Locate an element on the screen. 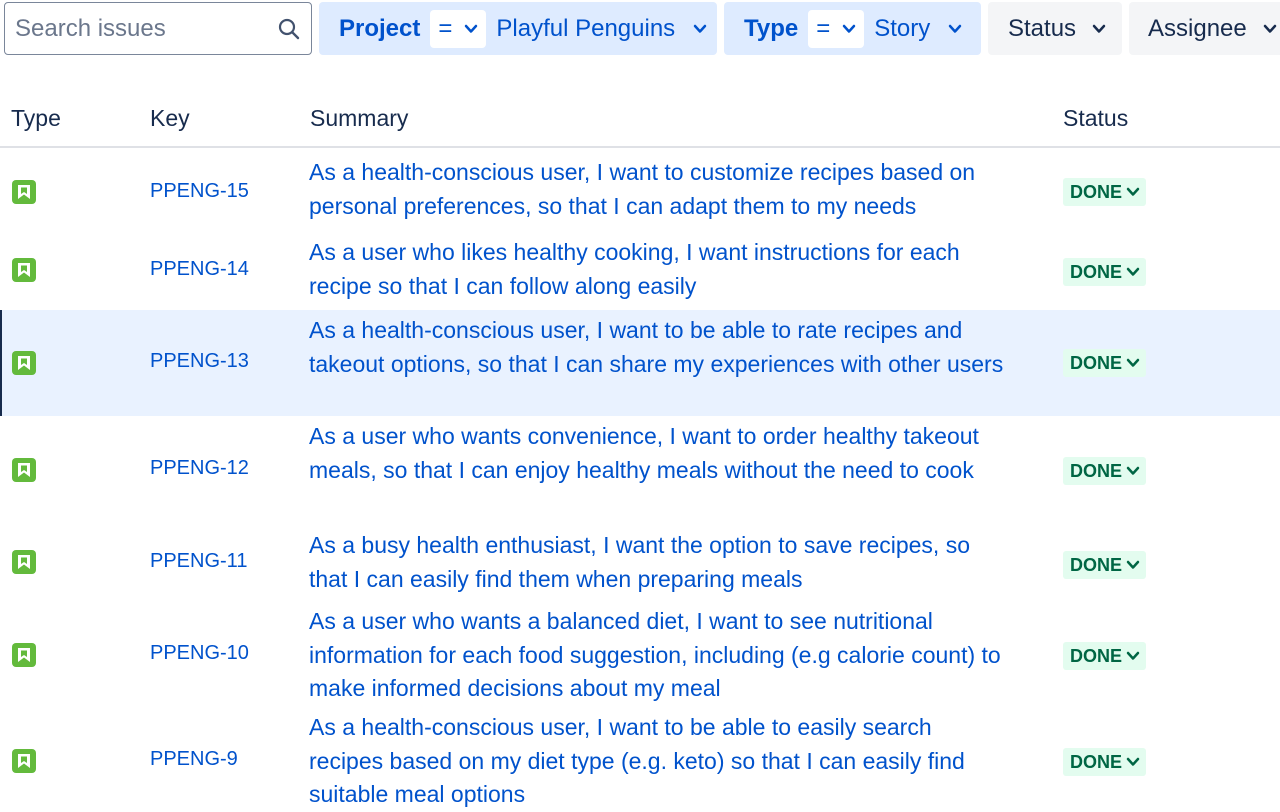  assignee-filter-label: Assignee is located at coordinates (1197, 28).